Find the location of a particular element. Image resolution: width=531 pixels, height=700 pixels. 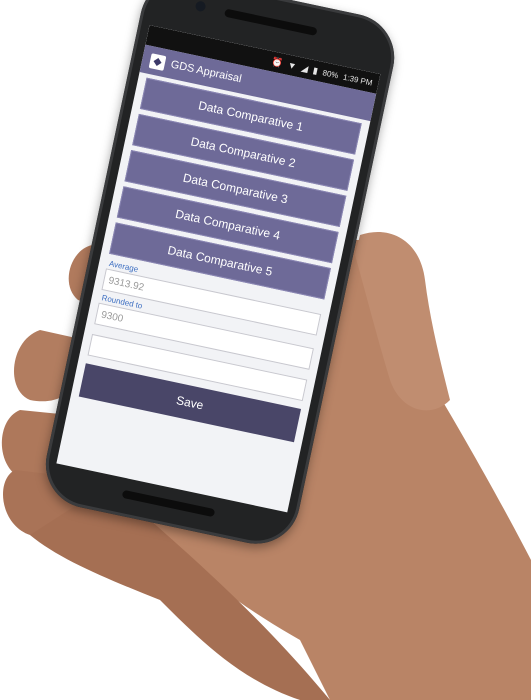

wifi-icon: ▼ is located at coordinates (292, 65).